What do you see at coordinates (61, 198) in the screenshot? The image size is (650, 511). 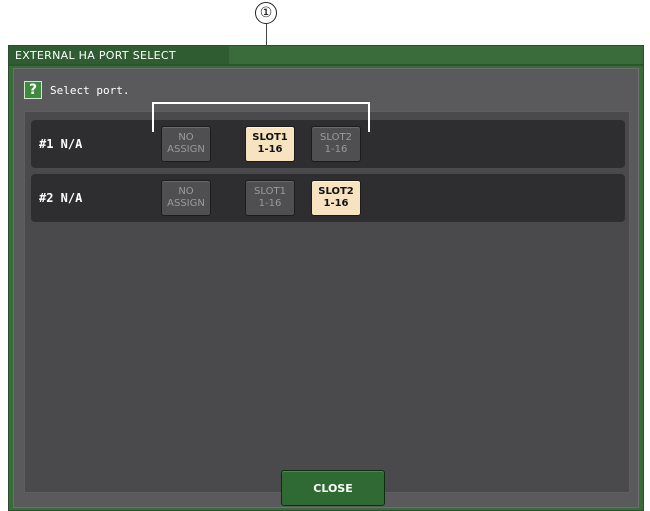 I see `port-row-label: #2 N/A` at bounding box center [61, 198].